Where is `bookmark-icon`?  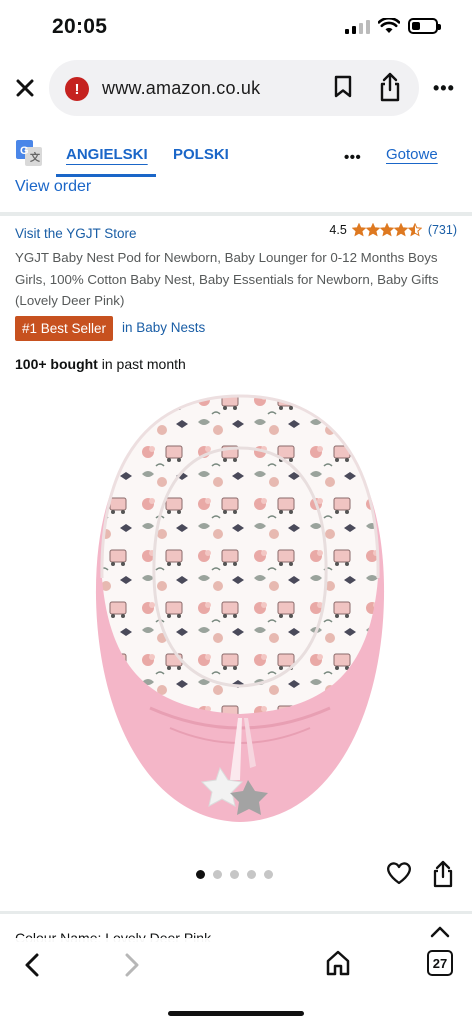 bookmark-icon is located at coordinates (343, 87).